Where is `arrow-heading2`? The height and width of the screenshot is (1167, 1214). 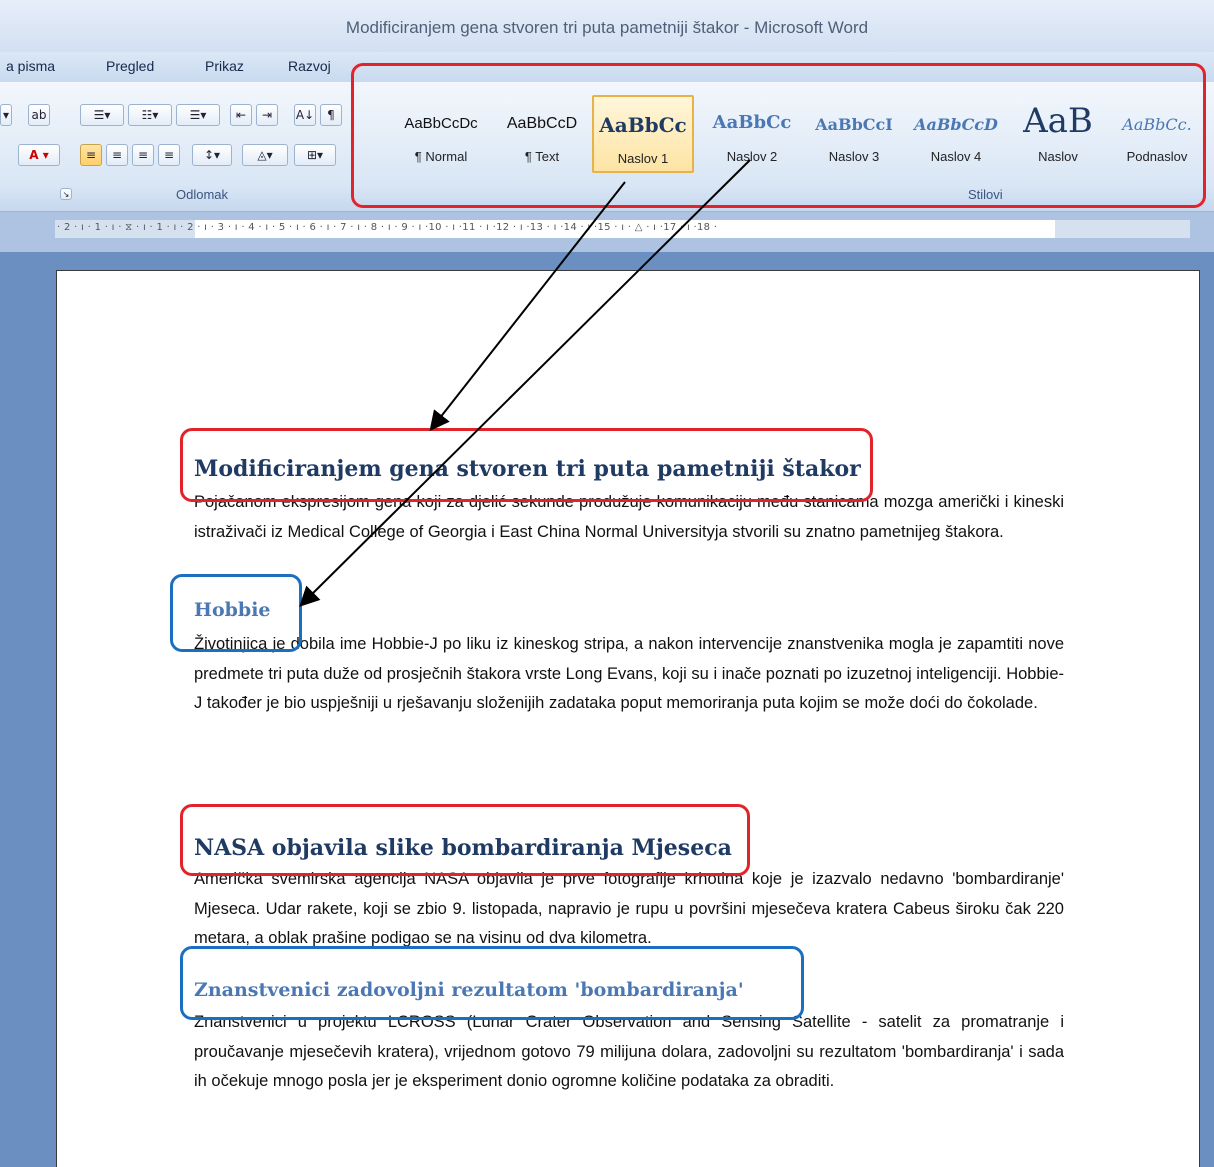 arrow-heading2 is located at coordinates (525, 383).